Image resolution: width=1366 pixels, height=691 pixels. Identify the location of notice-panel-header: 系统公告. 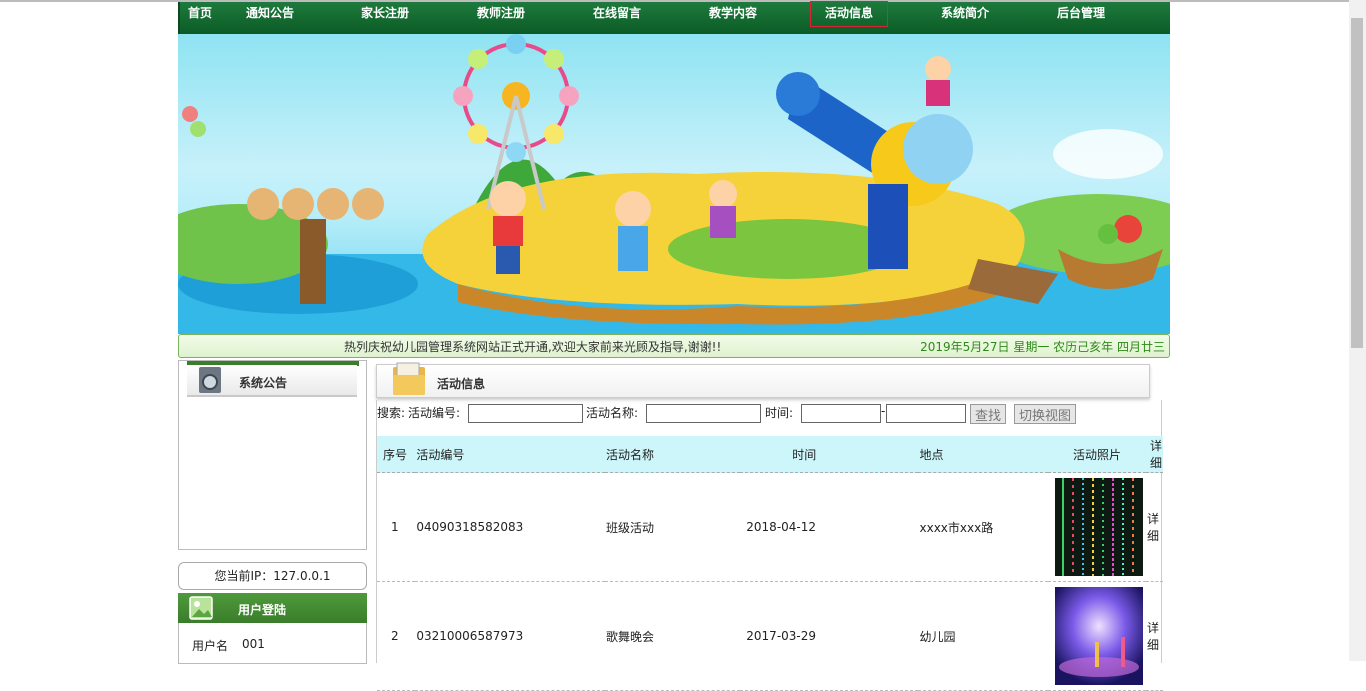
(272, 381).